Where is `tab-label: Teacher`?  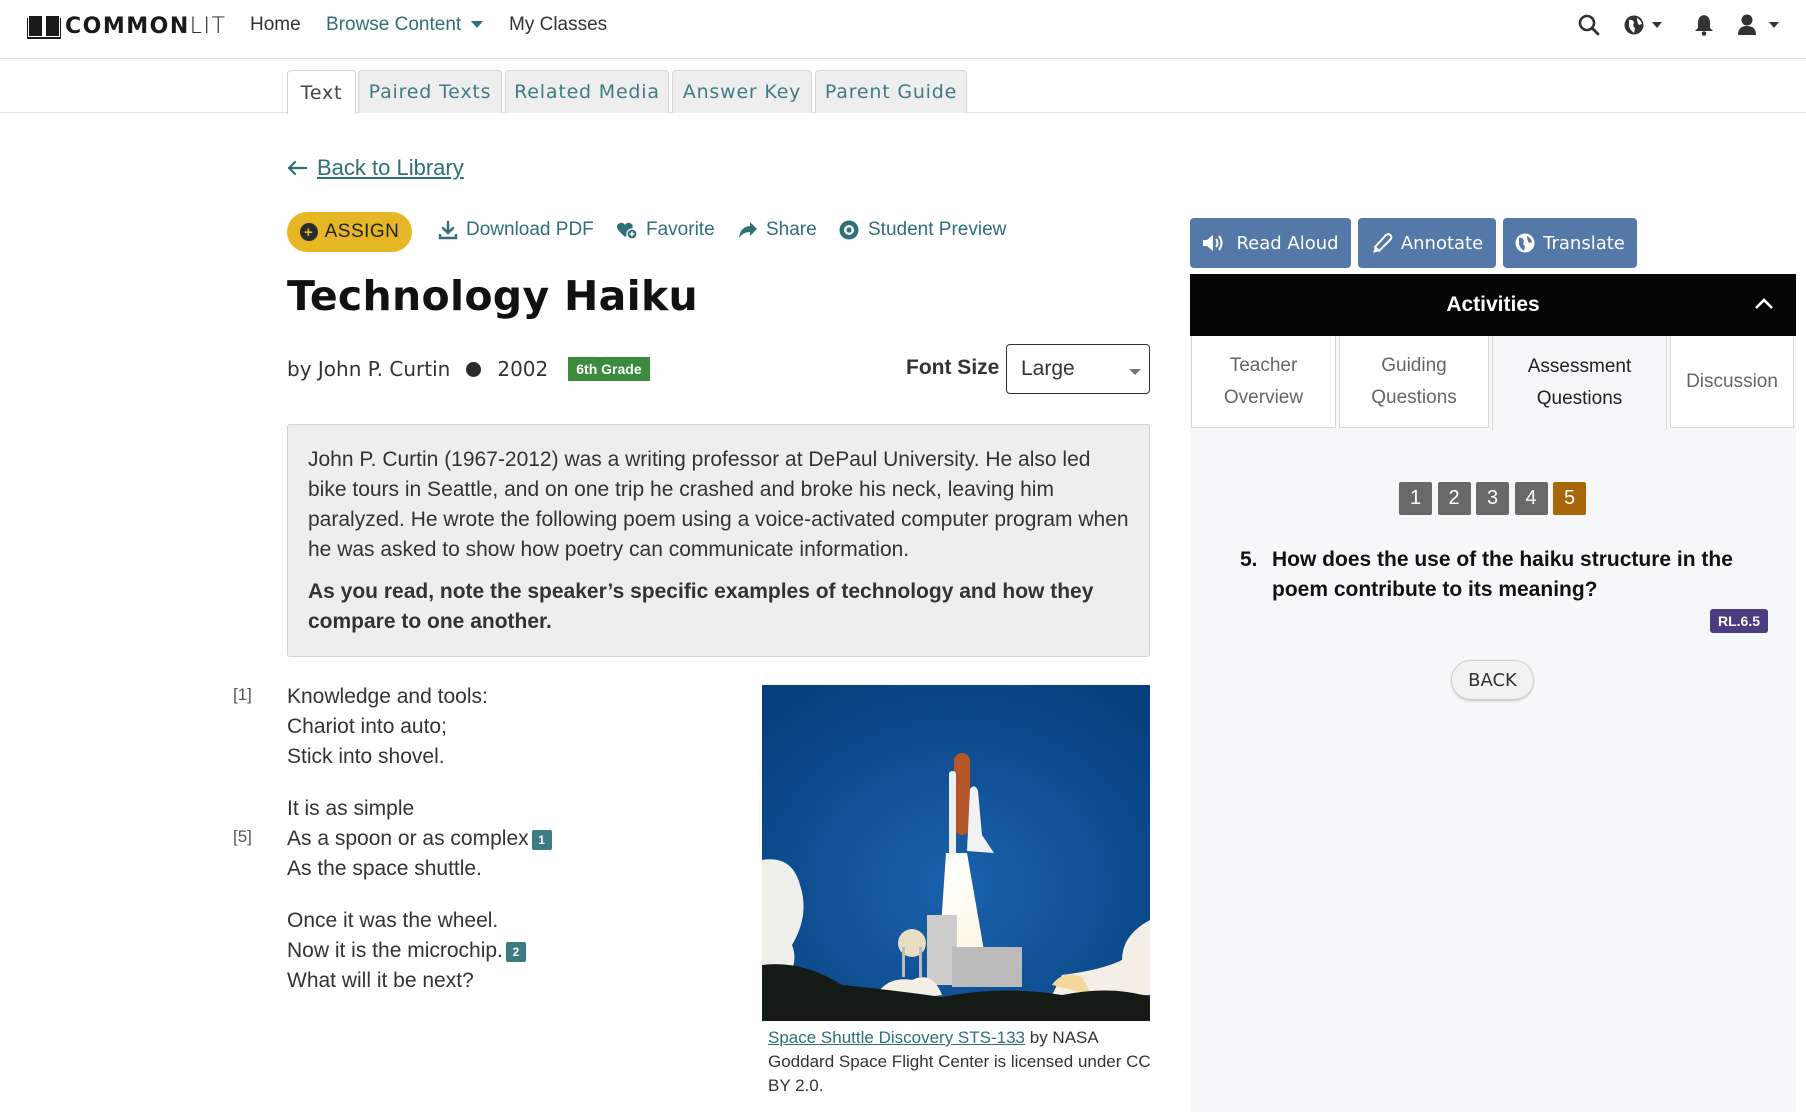 tab-label: Teacher is located at coordinates (1263, 365).